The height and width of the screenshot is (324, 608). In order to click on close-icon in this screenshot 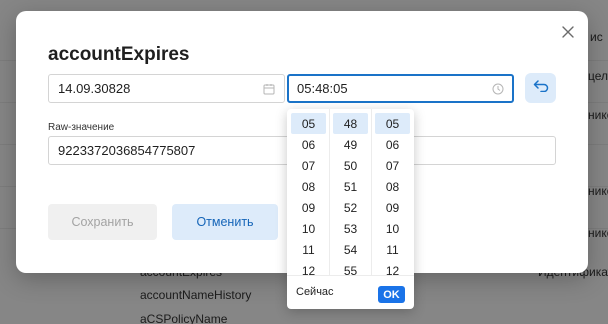, I will do `click(568, 32)`.